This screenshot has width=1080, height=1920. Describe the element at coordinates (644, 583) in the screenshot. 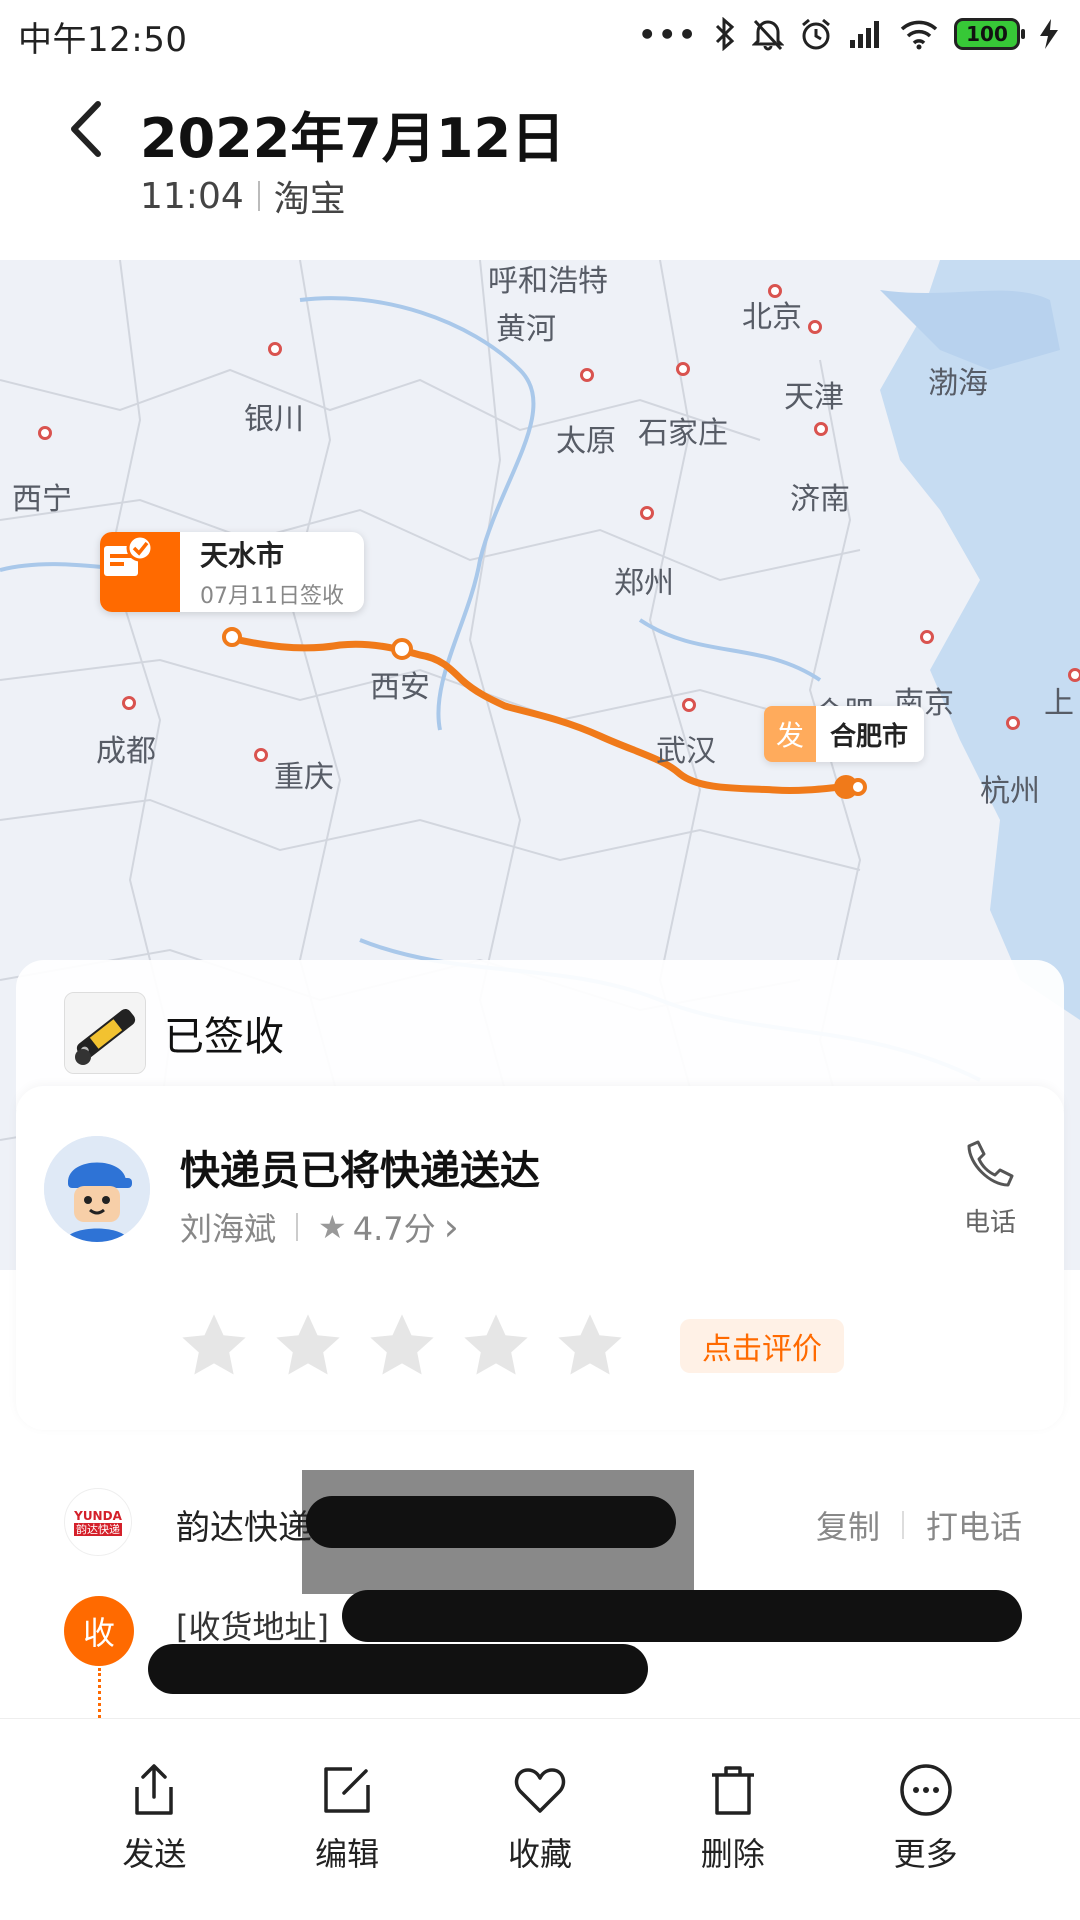

I see `city-label: 郑州` at that location.